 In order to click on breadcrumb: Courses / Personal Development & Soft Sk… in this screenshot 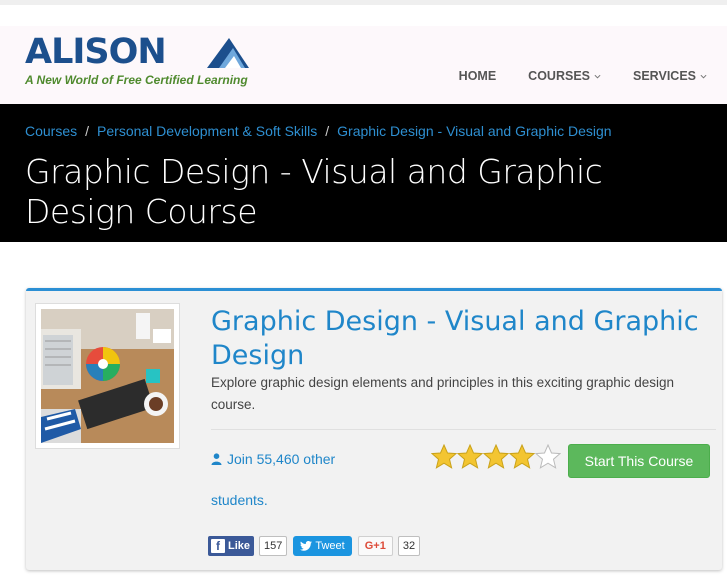, I will do `click(318, 131)`.